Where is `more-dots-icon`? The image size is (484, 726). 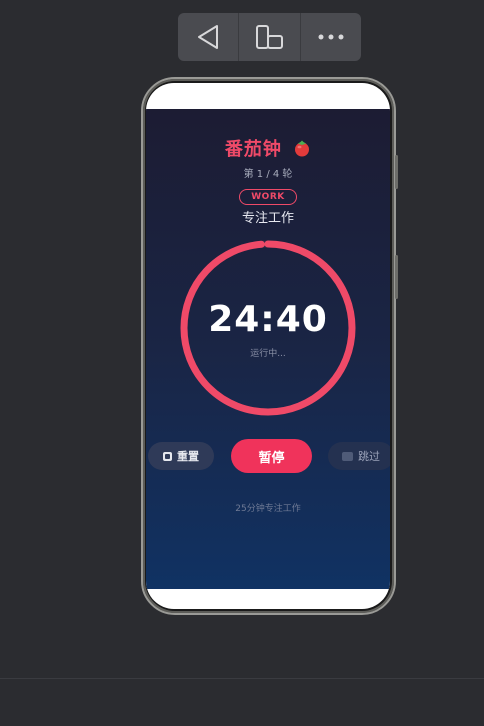
more-dots-icon is located at coordinates (331, 37).